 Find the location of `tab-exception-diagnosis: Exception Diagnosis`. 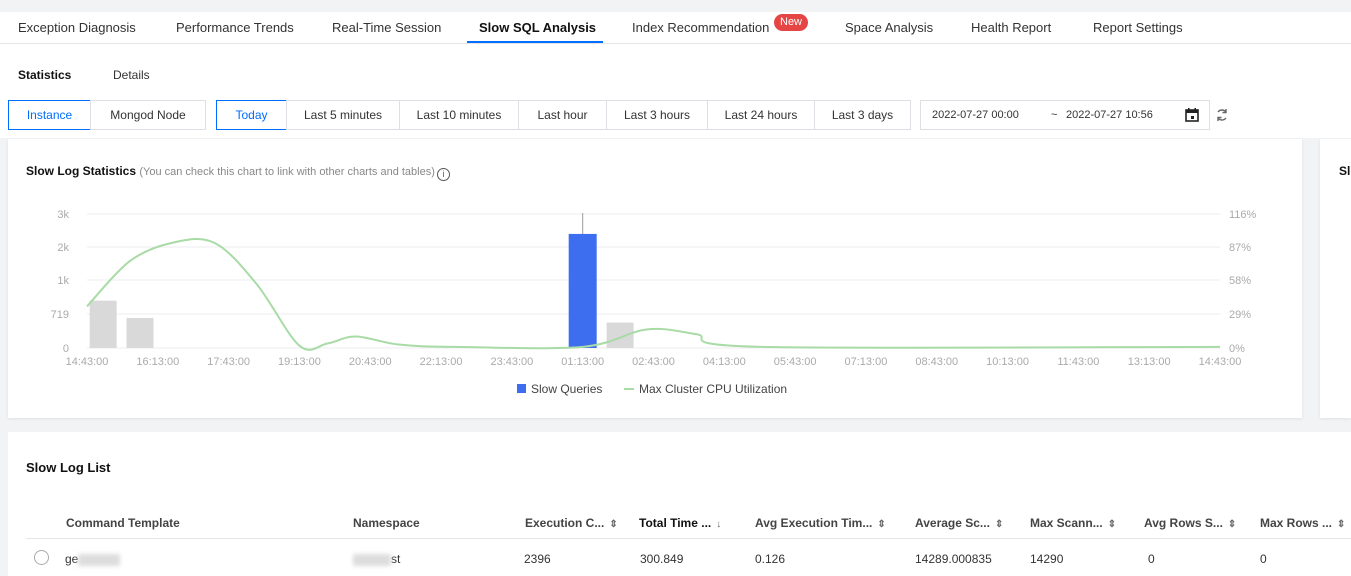

tab-exception-diagnosis: Exception Diagnosis is located at coordinates (77, 27).